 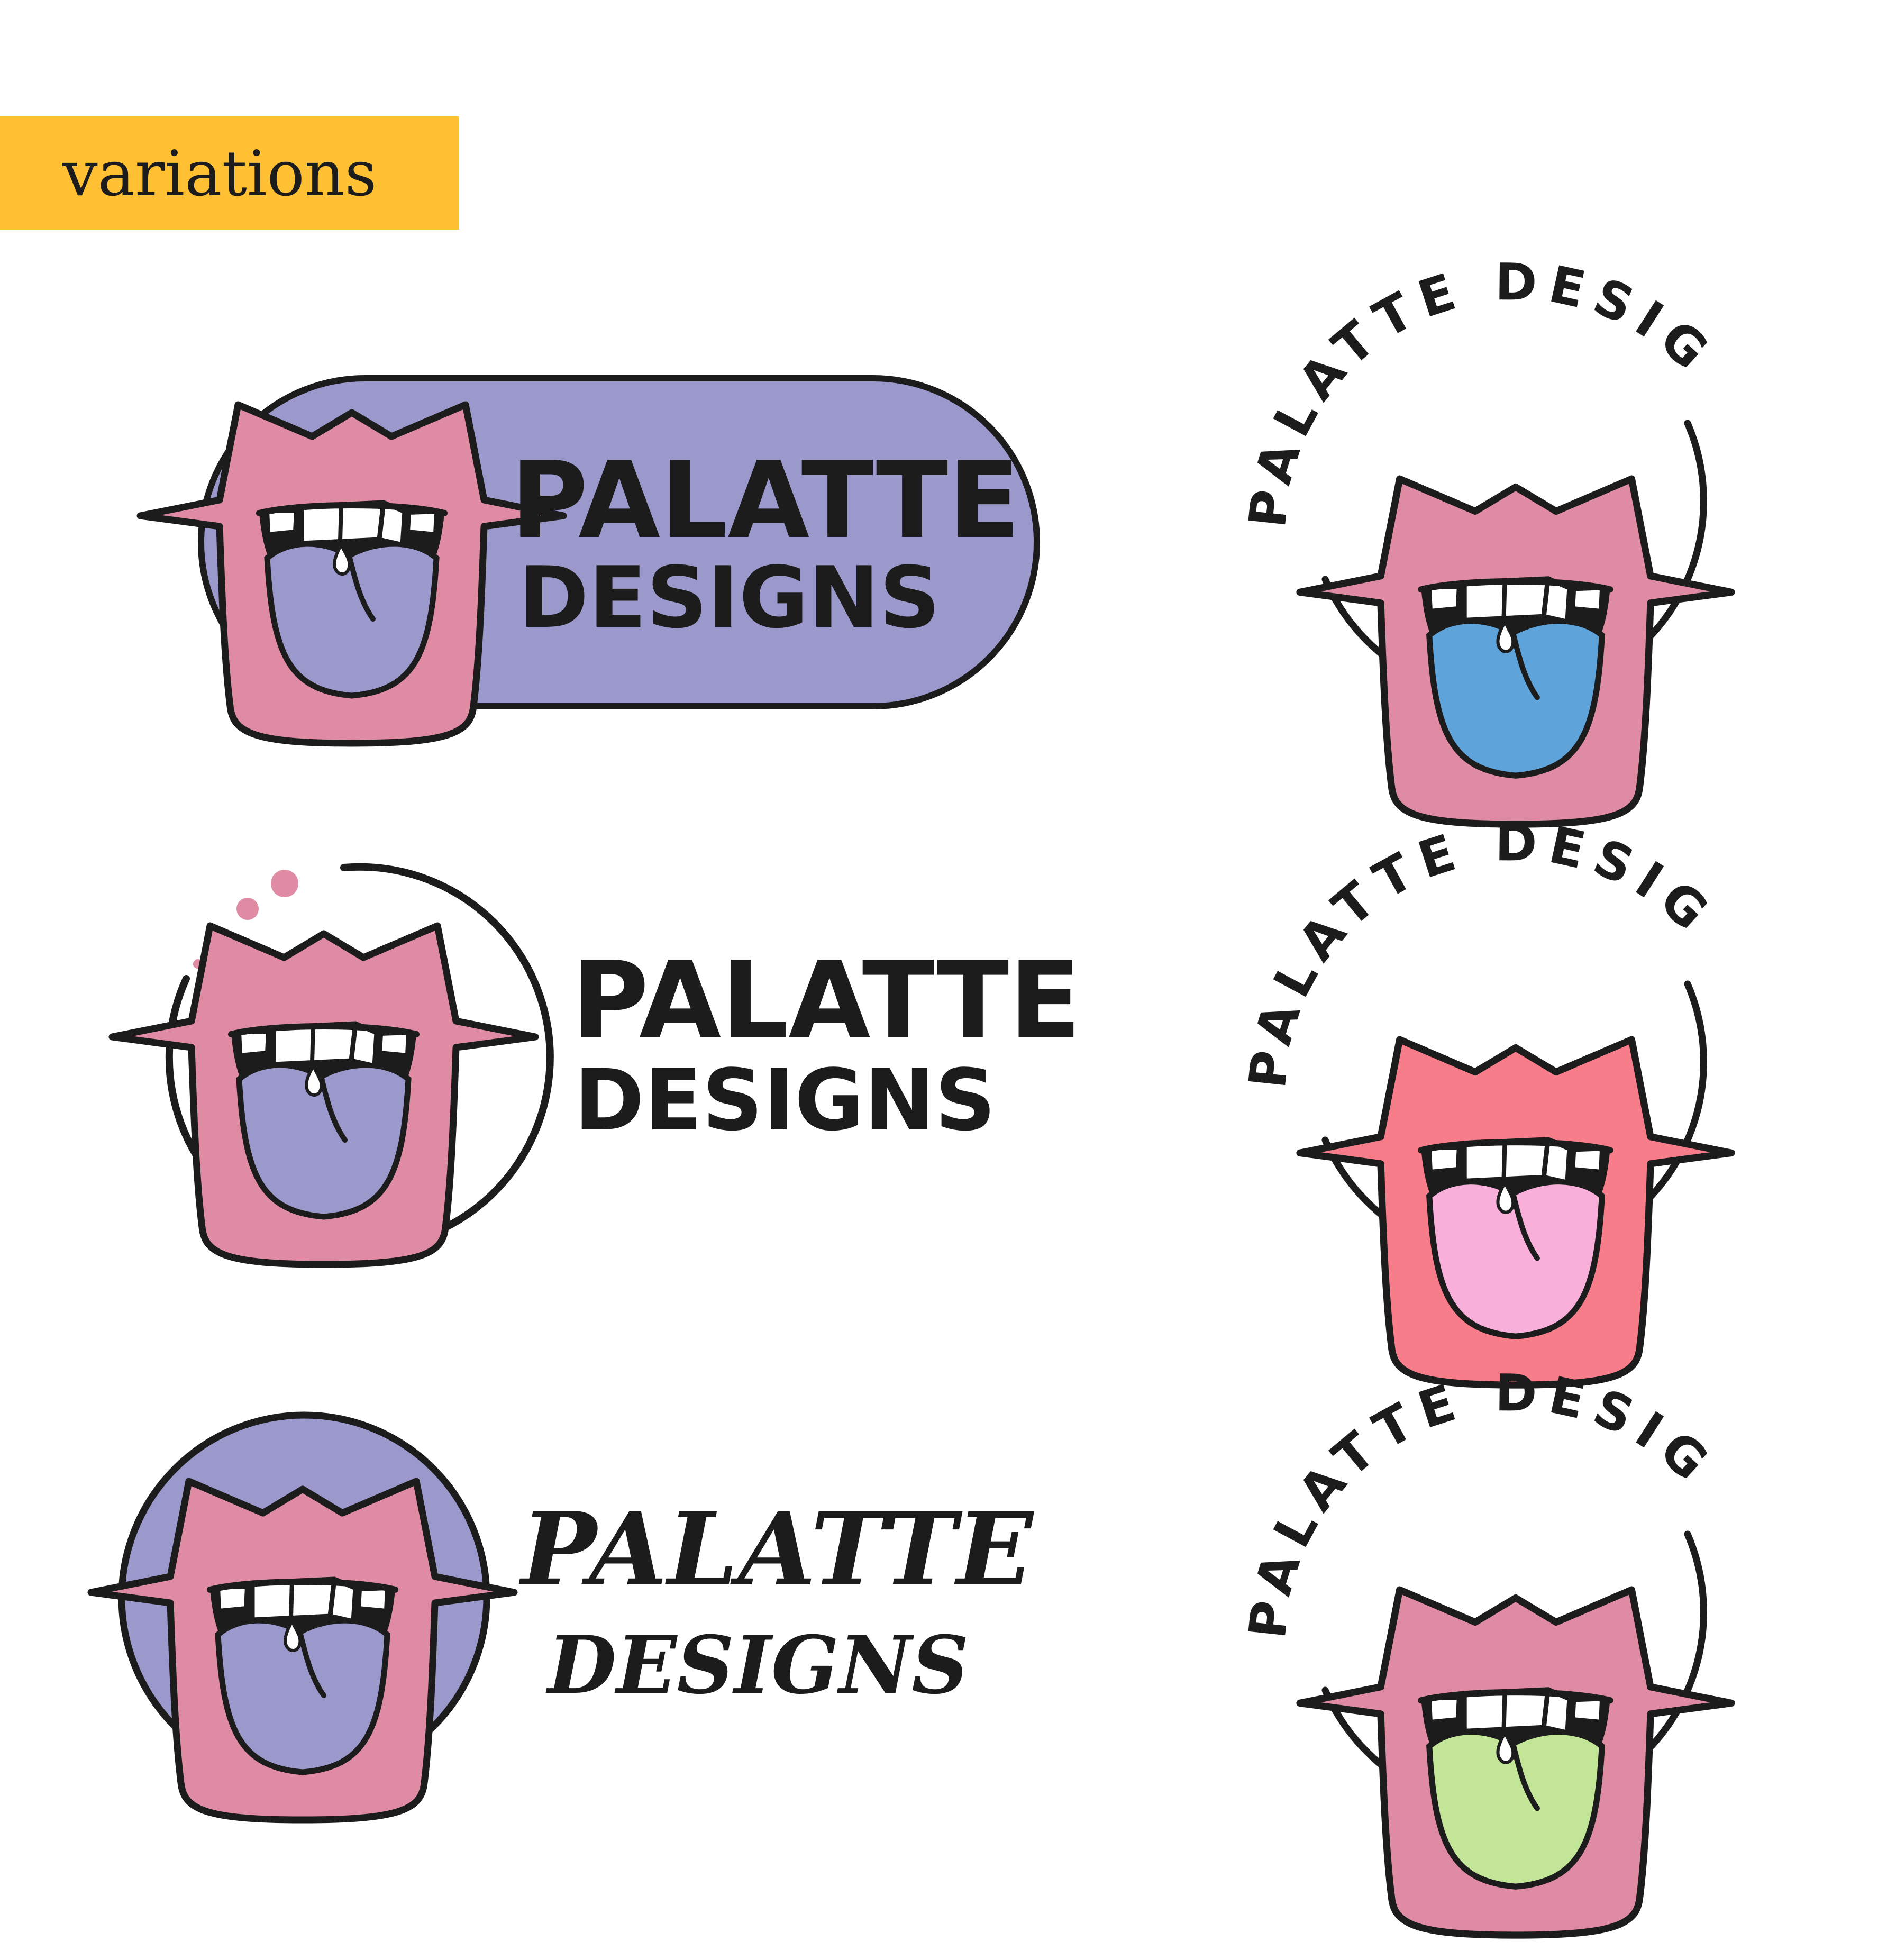 What do you see at coordinates (248, 909) in the screenshot?
I see `dot-medium` at bounding box center [248, 909].